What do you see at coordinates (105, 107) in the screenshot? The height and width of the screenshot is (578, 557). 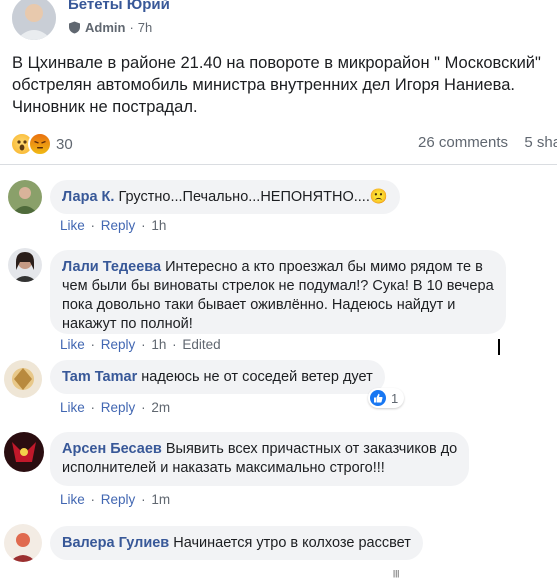 I see `post-text-line: Чиновник не пострадал.` at bounding box center [105, 107].